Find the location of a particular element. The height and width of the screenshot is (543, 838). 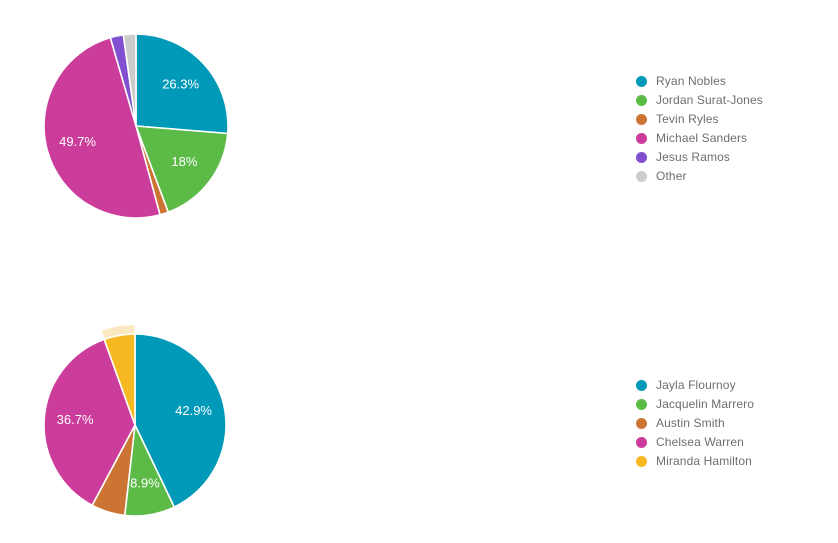

legend-item-label: Austin Smith is located at coordinates (690, 423).